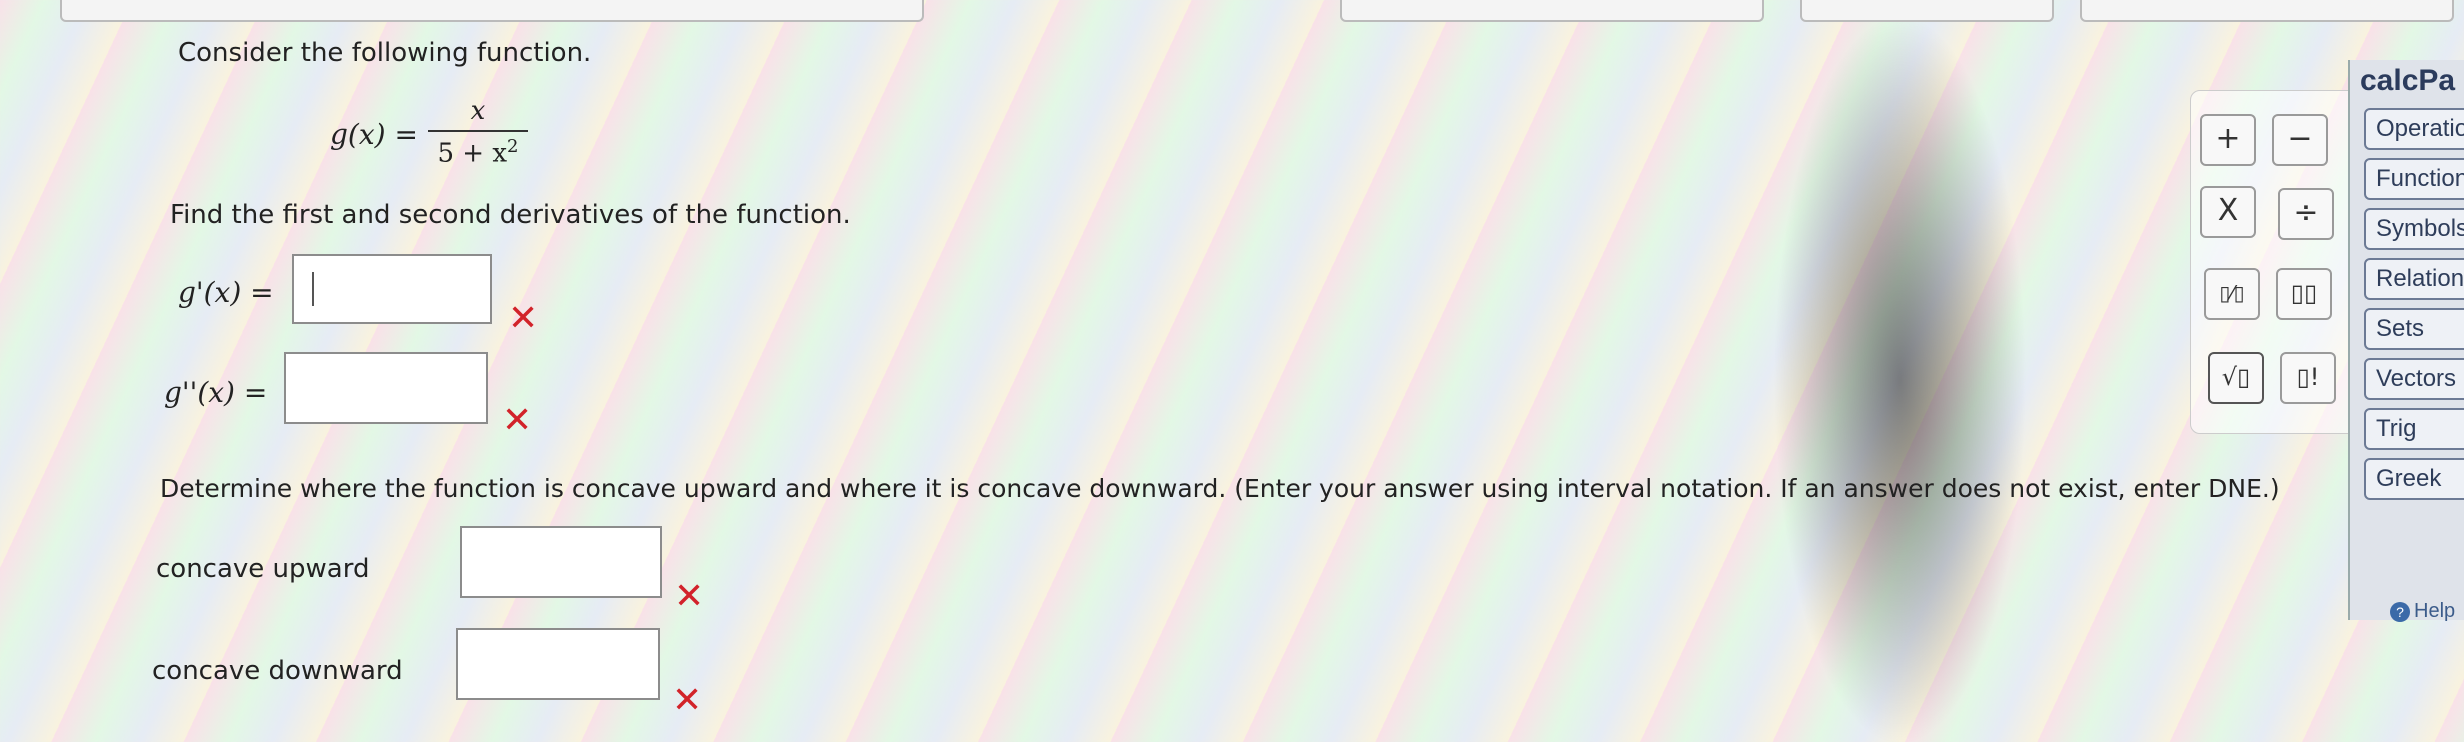 The width and height of the screenshot is (2464, 742). What do you see at coordinates (2414, 279) in the screenshot?
I see `menu-relations: Relation` at bounding box center [2414, 279].